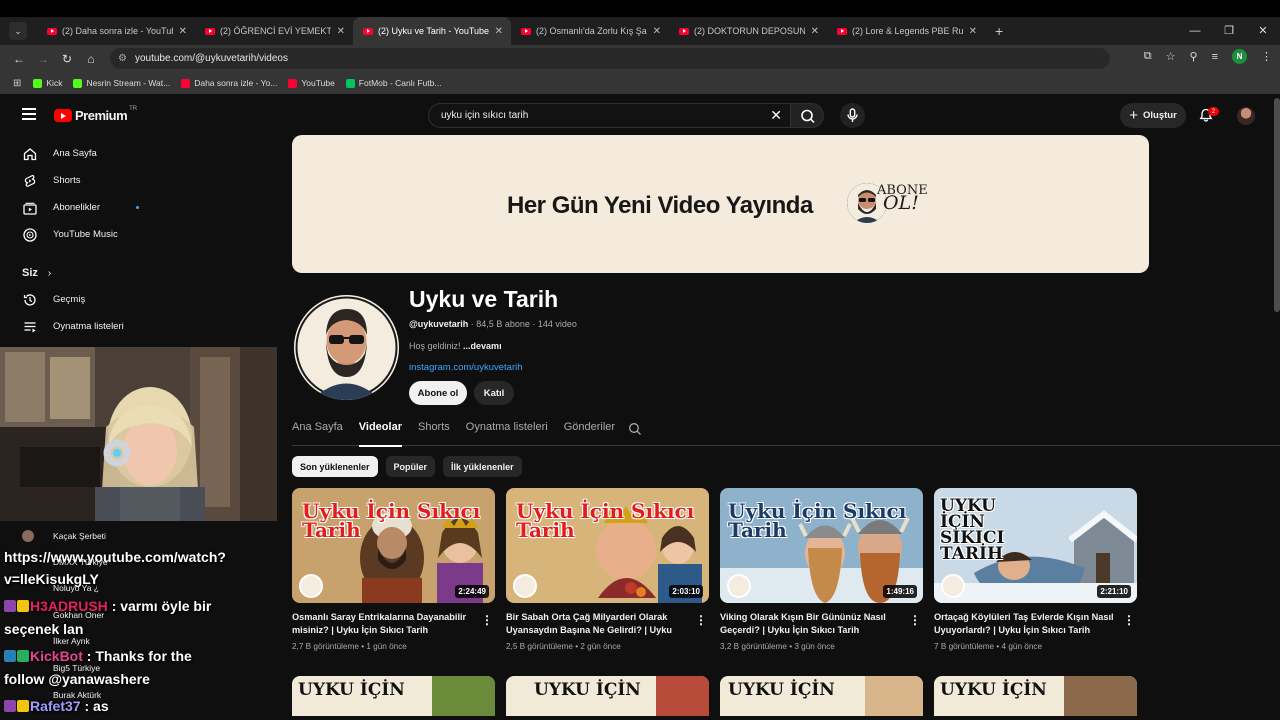  I want to click on chip-latest: Son yüklenenler, so click(335, 466).